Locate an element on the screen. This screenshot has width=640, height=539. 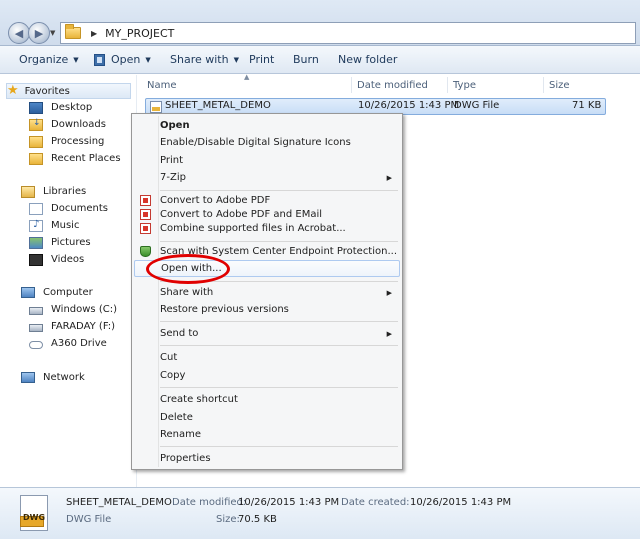
menu-item-label: 7-Zip is located at coordinates (173, 177).